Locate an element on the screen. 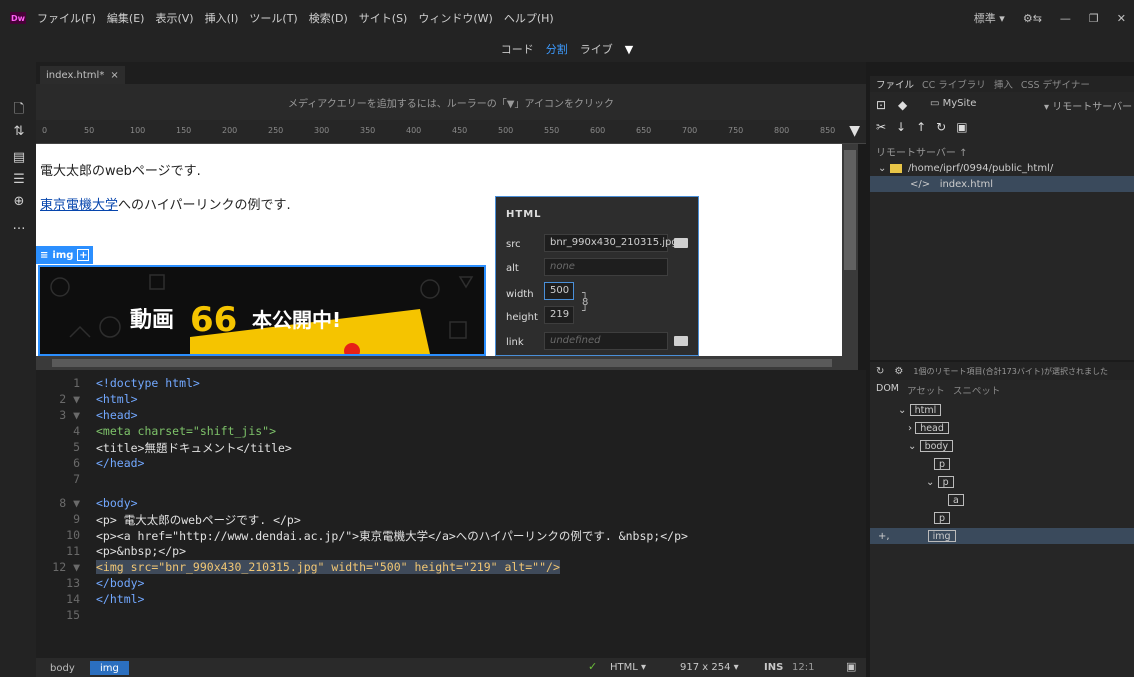 The image size is (1134, 677). tab-insert: 挿入 is located at coordinates (1003, 84).